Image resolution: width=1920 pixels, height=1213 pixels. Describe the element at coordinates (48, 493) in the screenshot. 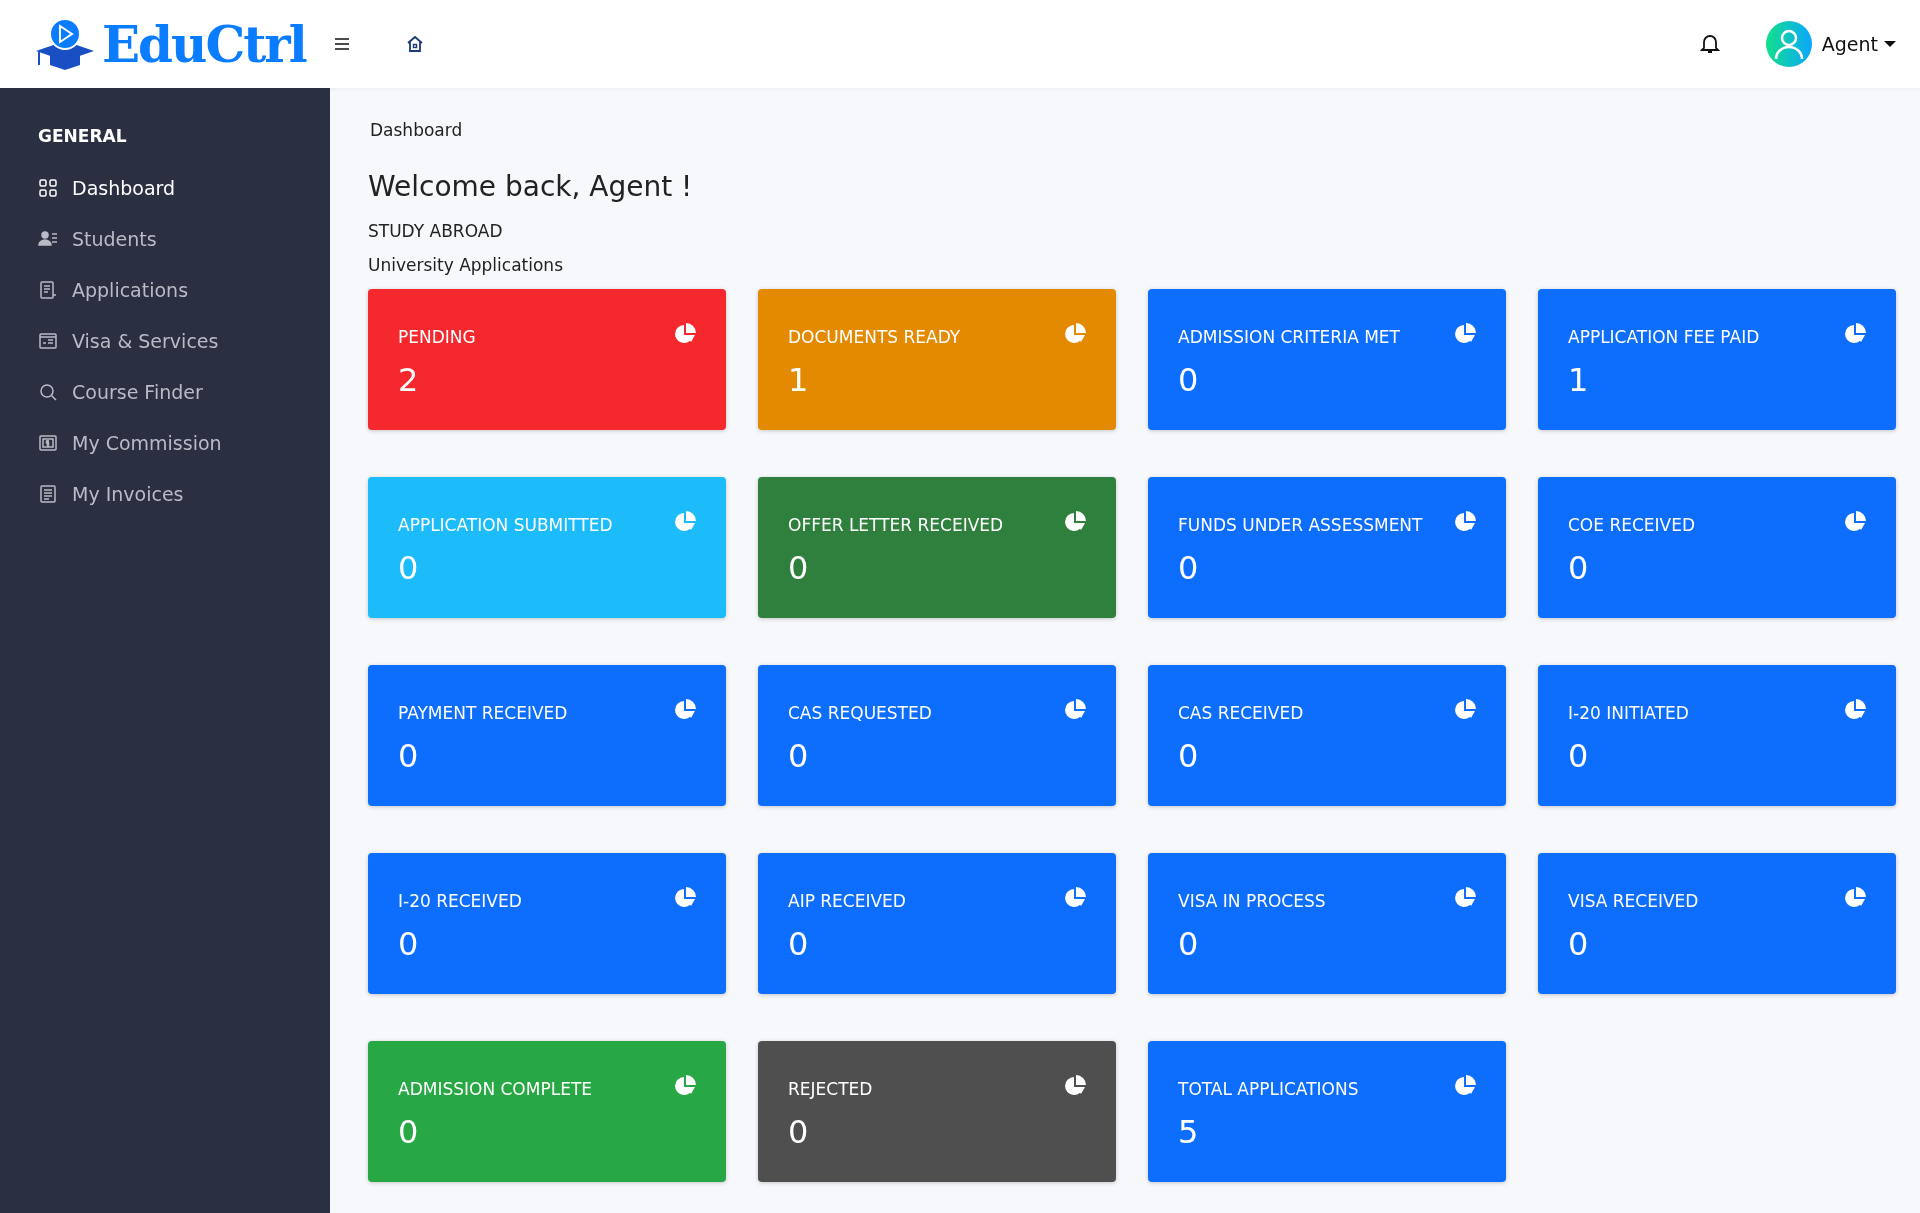

I see `invoice-icon` at that location.